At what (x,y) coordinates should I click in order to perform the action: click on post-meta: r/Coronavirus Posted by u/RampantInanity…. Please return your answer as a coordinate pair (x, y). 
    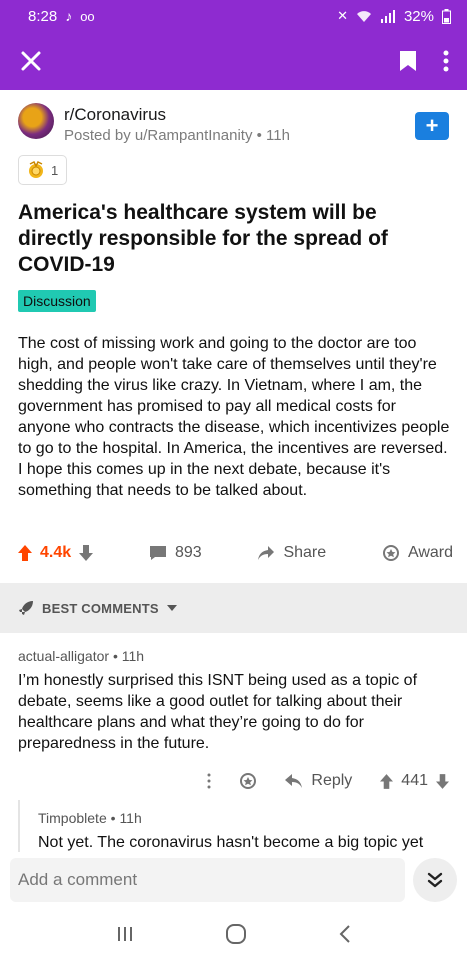
    Looking at the image, I should click on (239, 123).